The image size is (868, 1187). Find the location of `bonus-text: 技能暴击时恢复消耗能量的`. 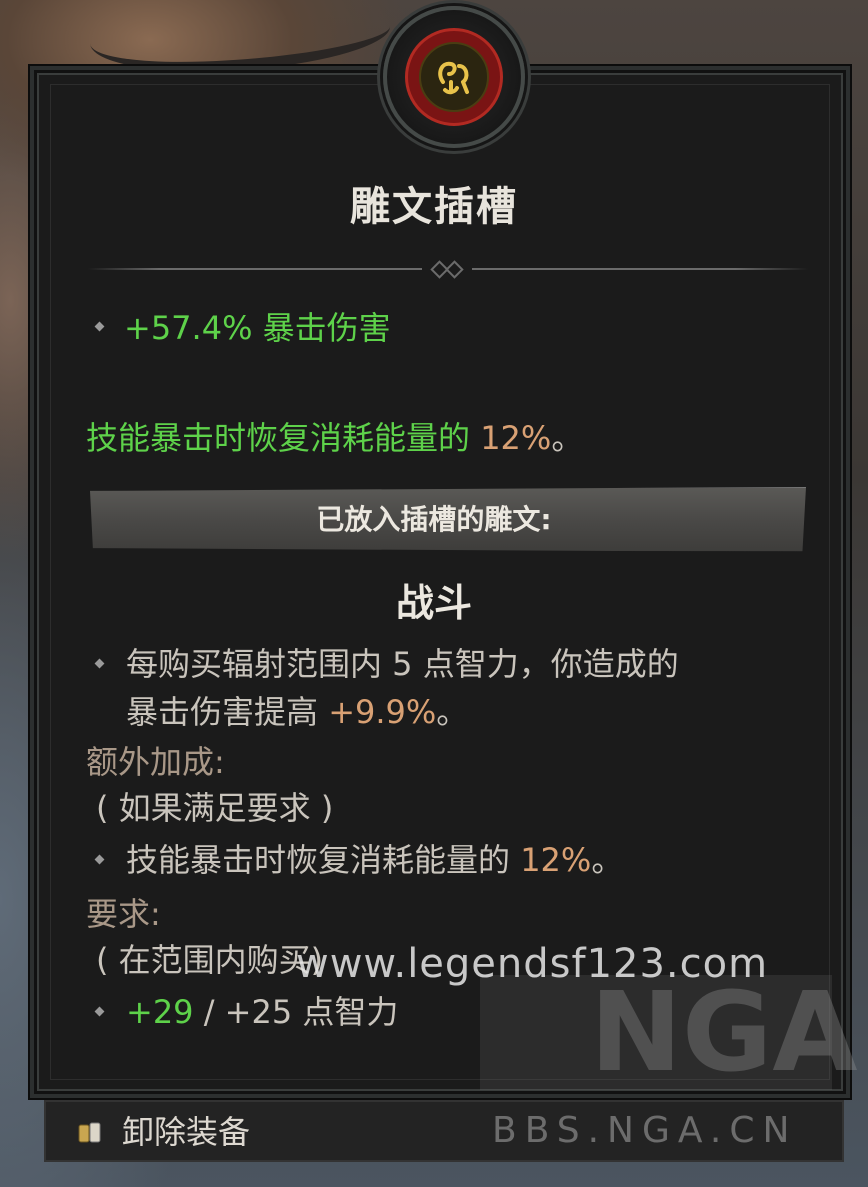

bonus-text: 技能暴击时恢复消耗能量的 is located at coordinates (323, 860).